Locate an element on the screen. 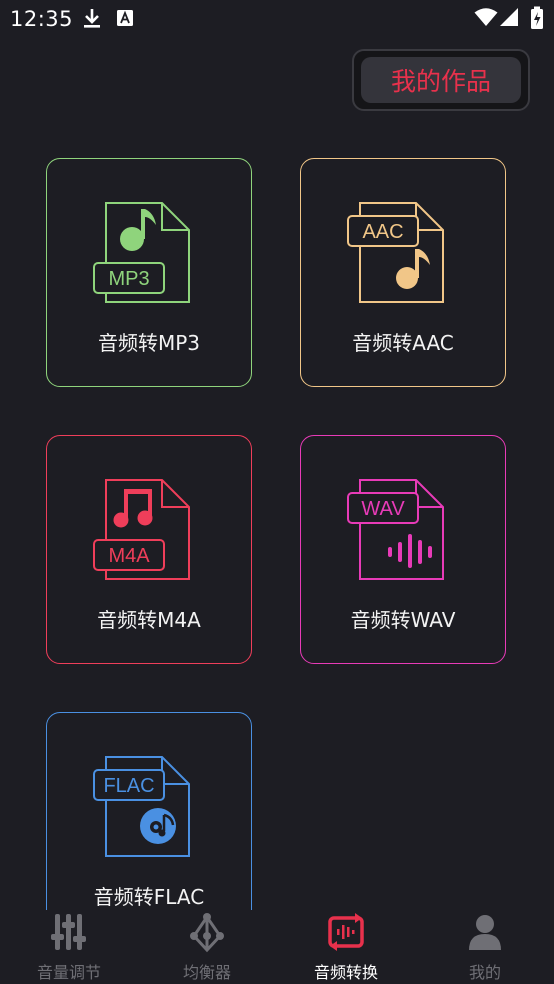 The width and height of the screenshot is (554, 984). nav-tab-mine: 我的 is located at coordinates (485, 947).